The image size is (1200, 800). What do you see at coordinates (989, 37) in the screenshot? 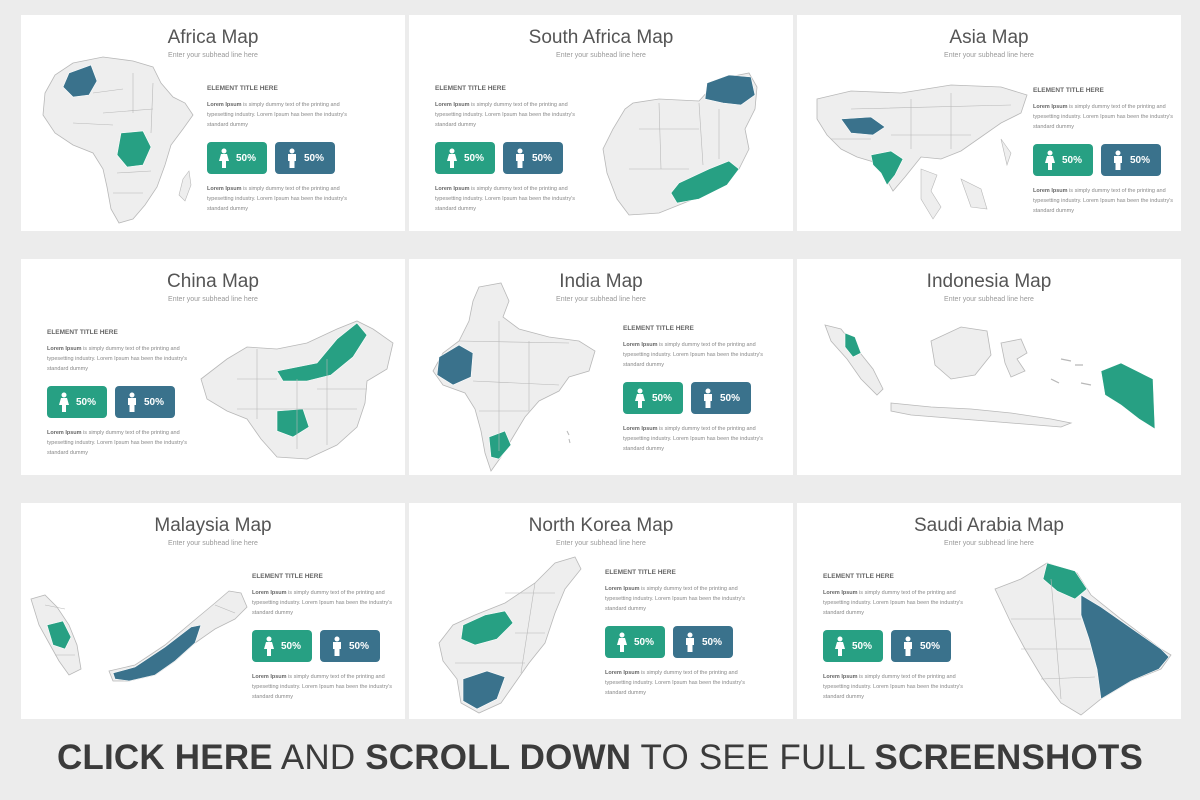
I see `slide-title: Asia Map` at bounding box center [989, 37].